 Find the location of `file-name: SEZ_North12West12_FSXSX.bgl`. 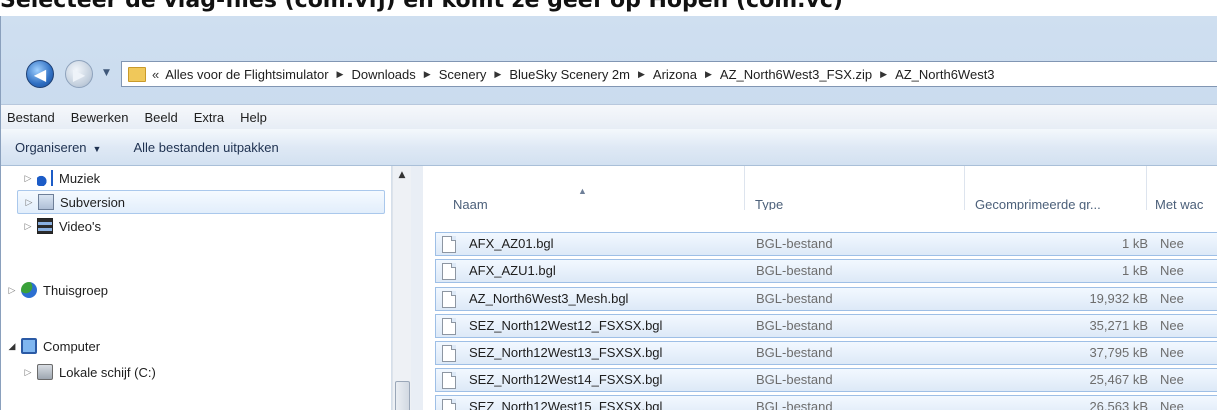

file-name: SEZ_North12West12_FSXSX.bgl is located at coordinates (566, 325).